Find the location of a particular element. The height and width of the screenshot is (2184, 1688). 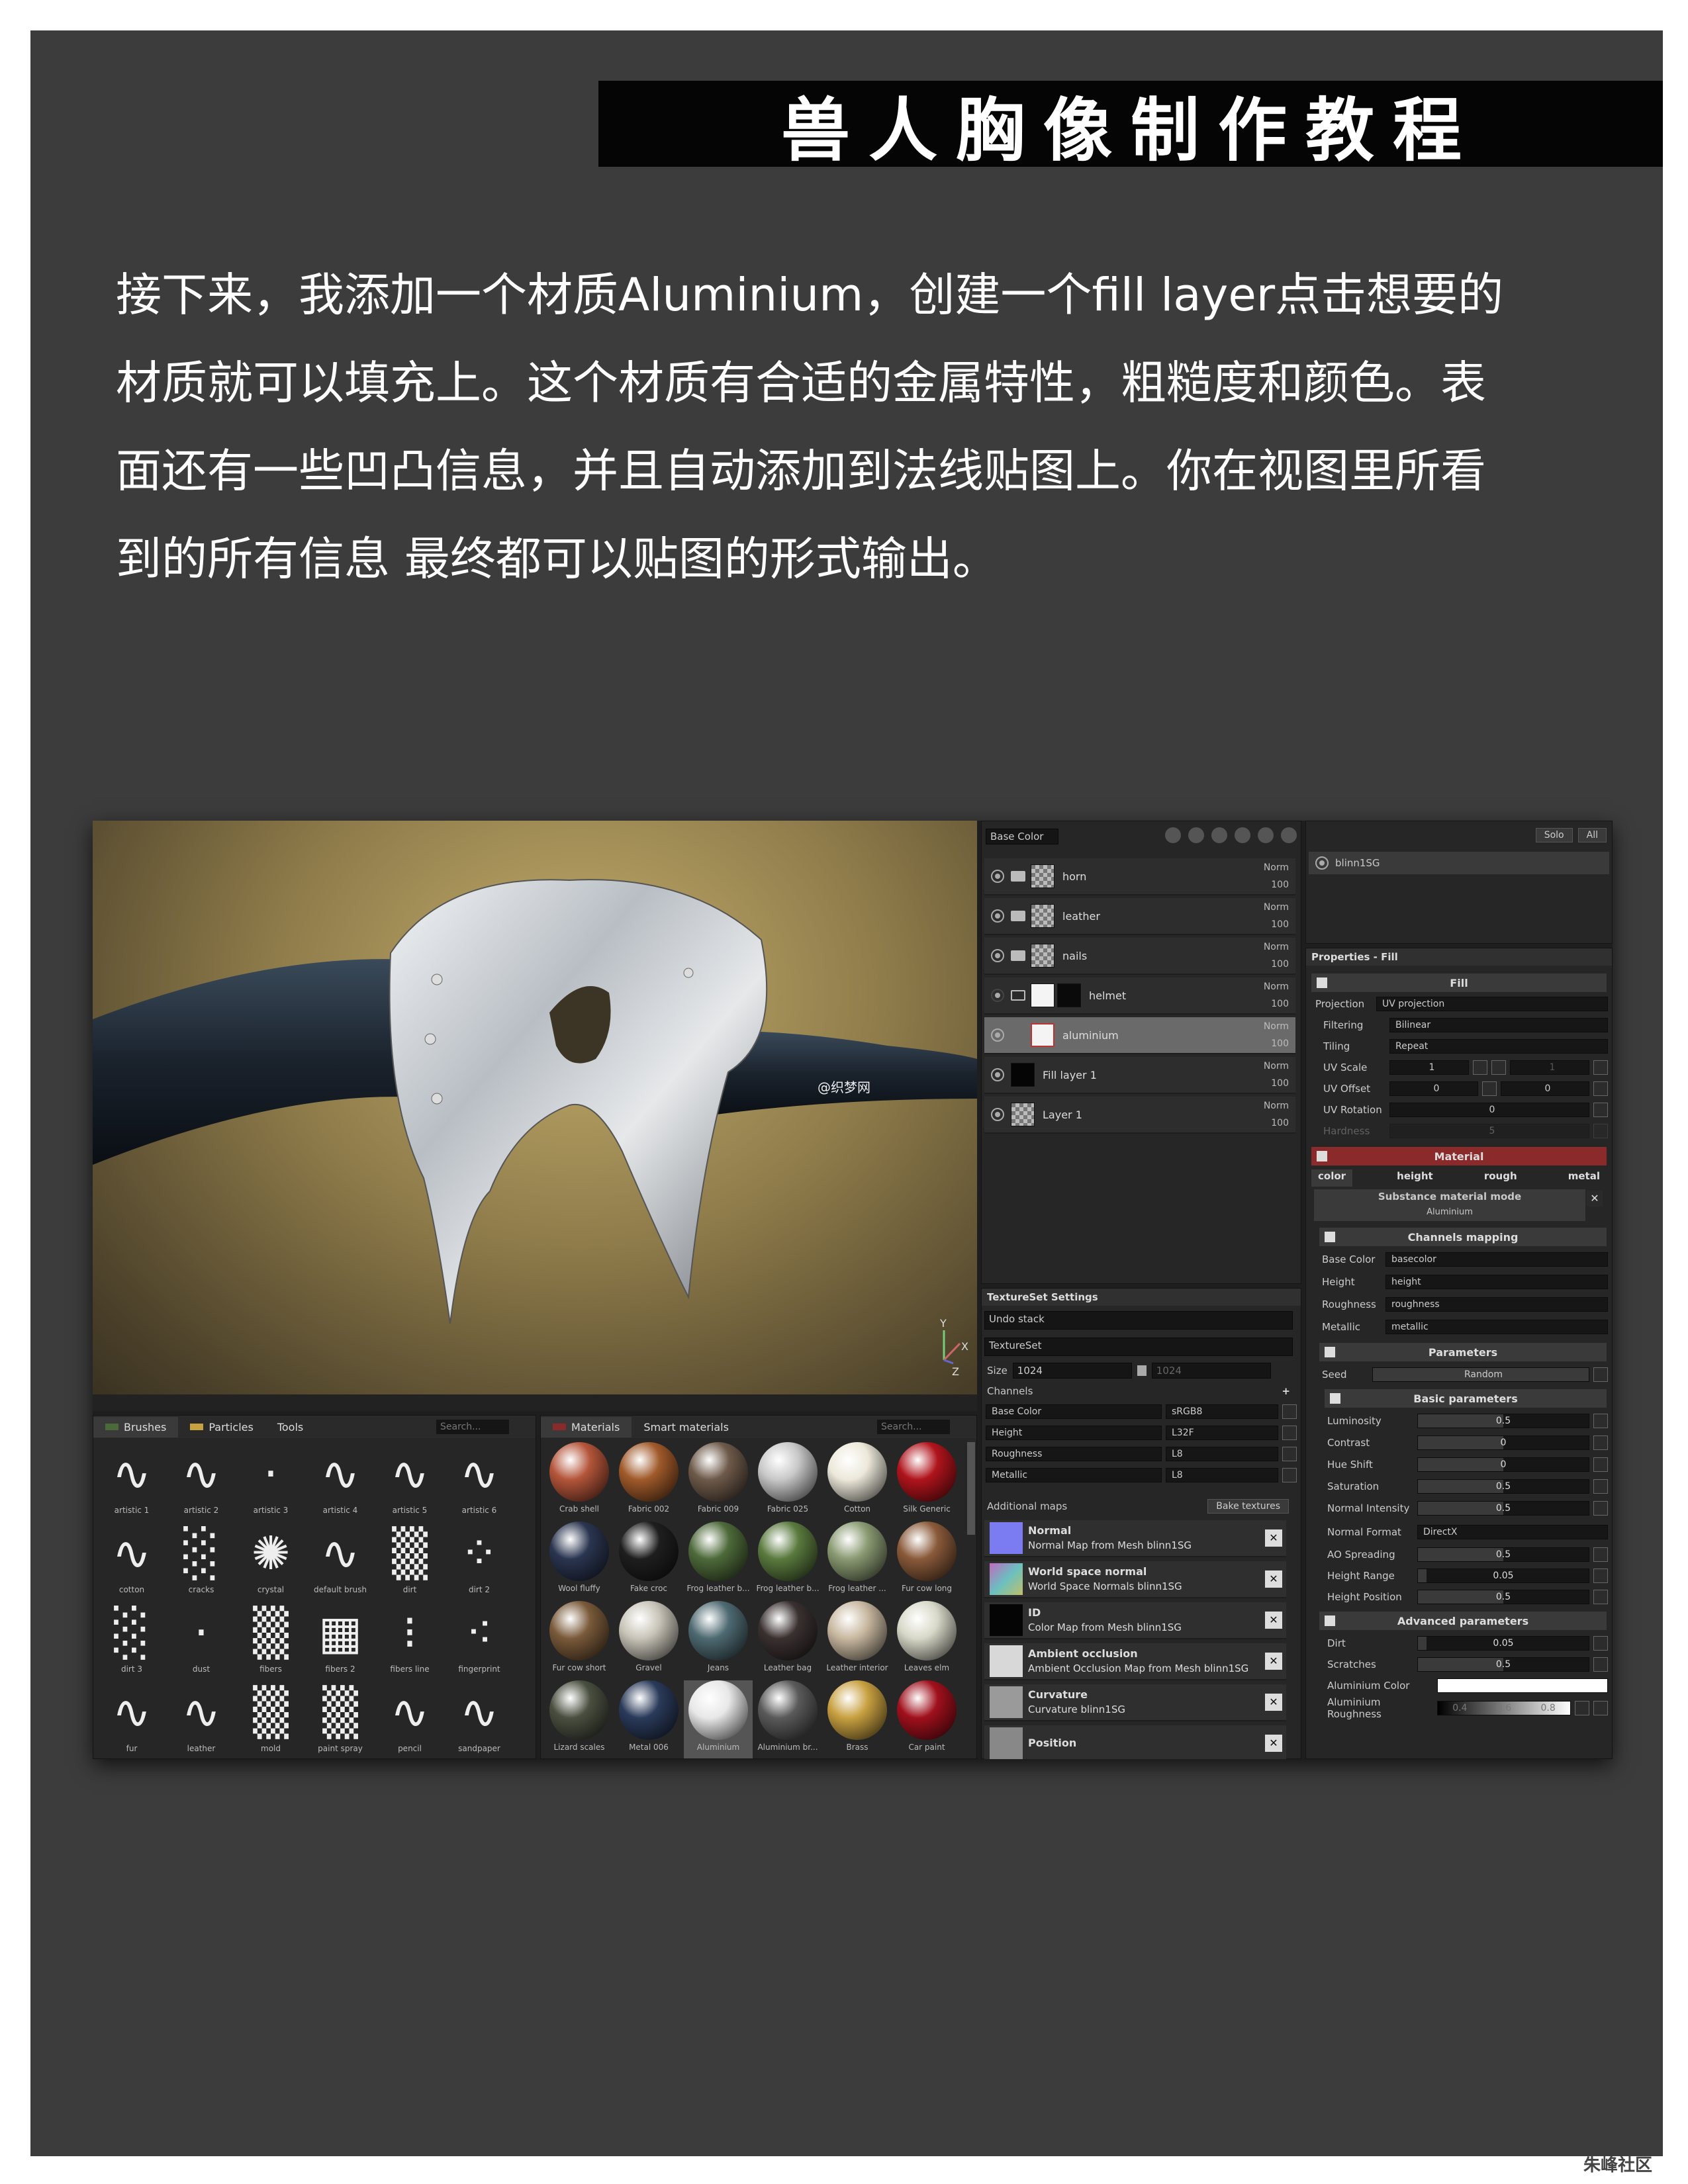

brush-item: ▒ paint spray is located at coordinates (340, 1721).